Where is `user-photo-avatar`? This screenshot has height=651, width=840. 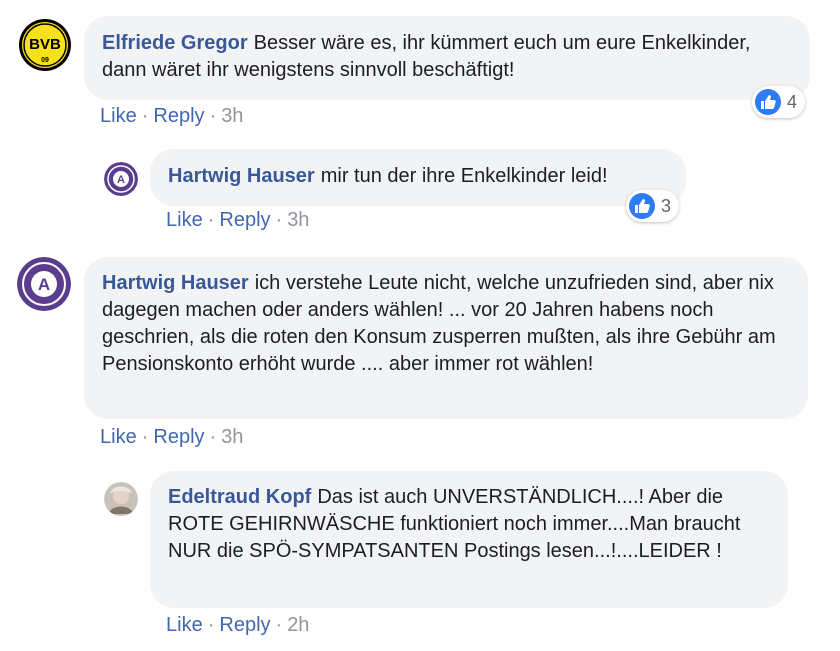
user-photo-avatar is located at coordinates (121, 499).